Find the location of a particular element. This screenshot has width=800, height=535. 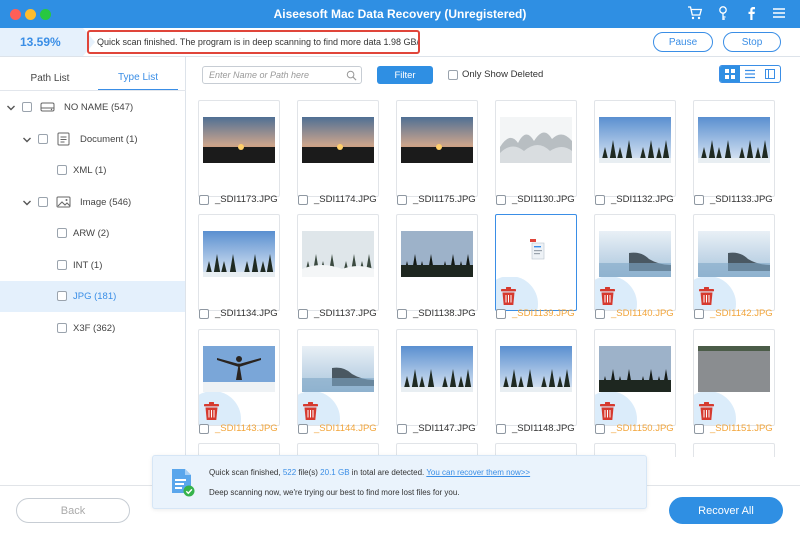

file-name: _SDI1148.JPG is located at coordinates (543, 428).